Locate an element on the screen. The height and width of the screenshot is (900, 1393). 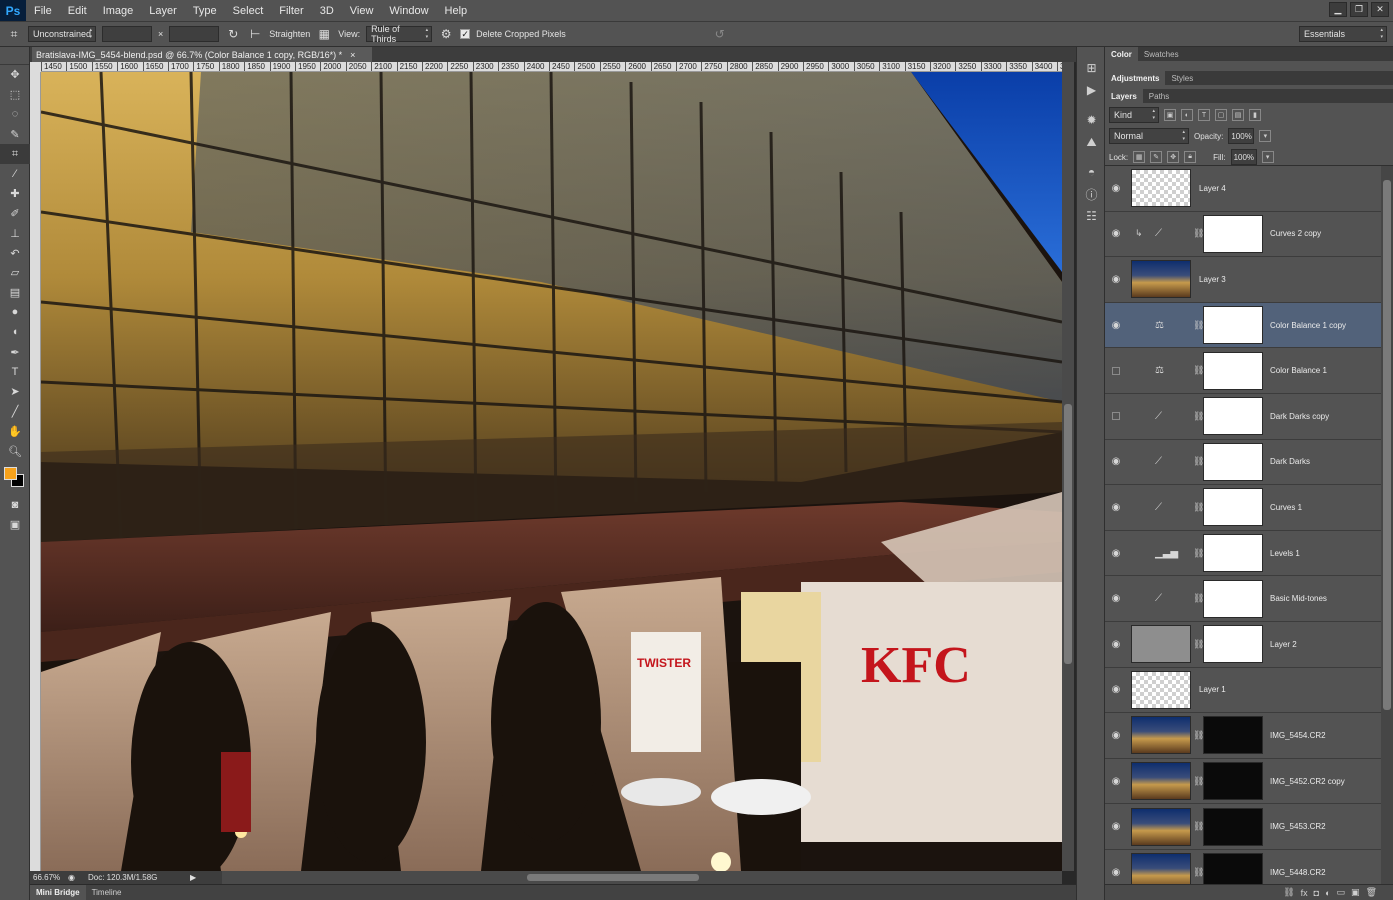
menu-filter: Filter is located at coordinates (291, 11).